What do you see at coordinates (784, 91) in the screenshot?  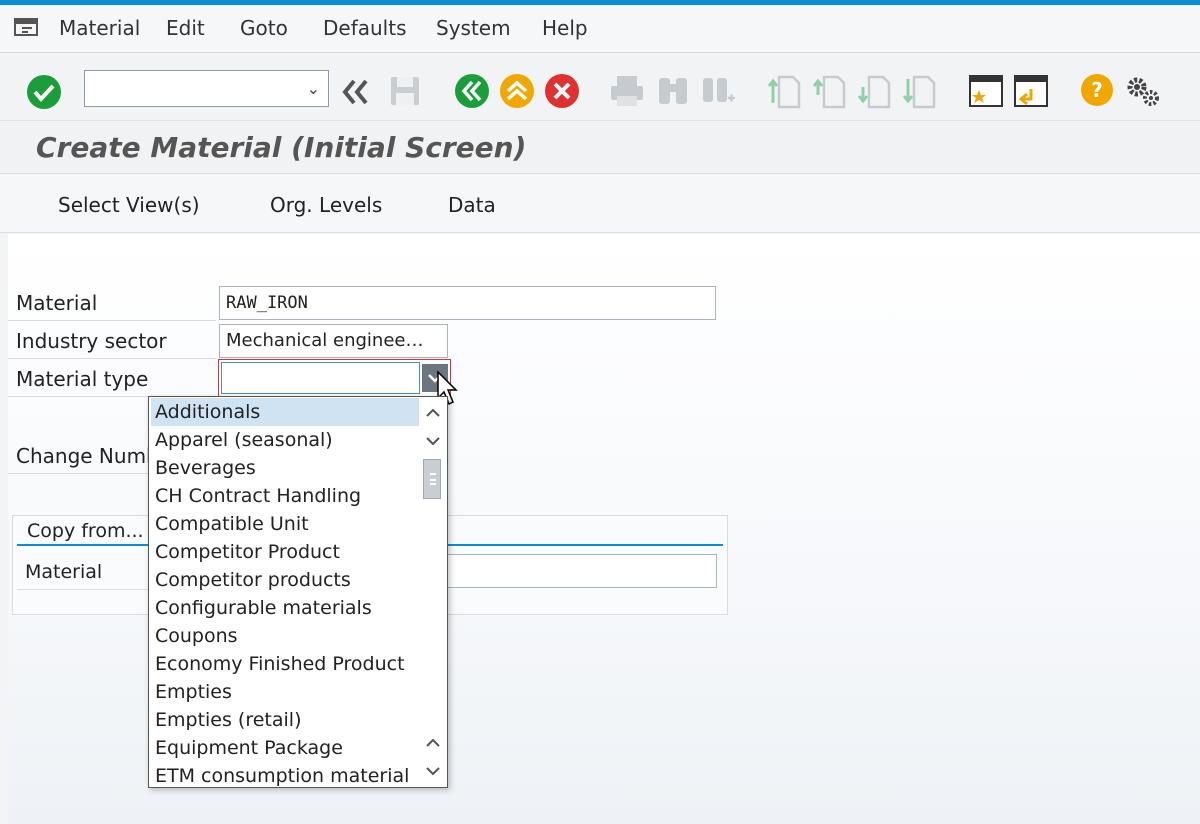 I see `first-page-icon` at bounding box center [784, 91].